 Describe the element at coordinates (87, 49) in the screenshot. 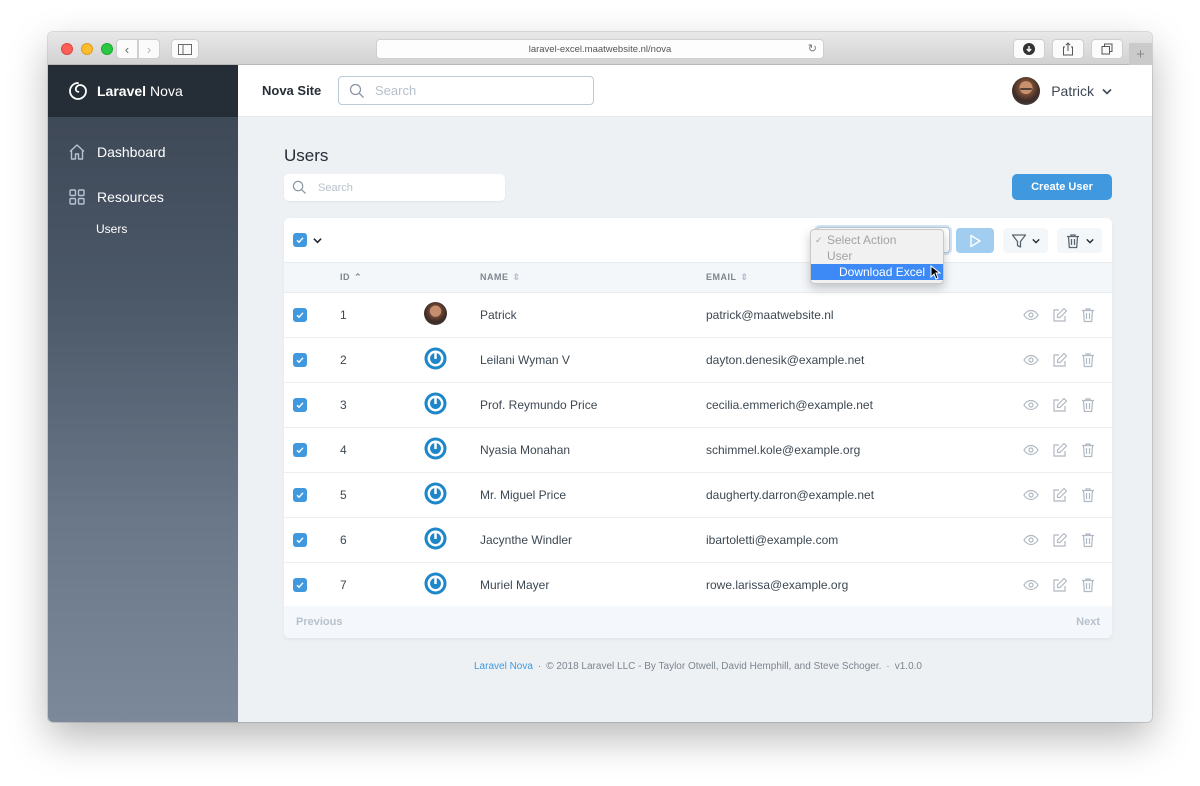

I see `minimize-window-button` at that location.